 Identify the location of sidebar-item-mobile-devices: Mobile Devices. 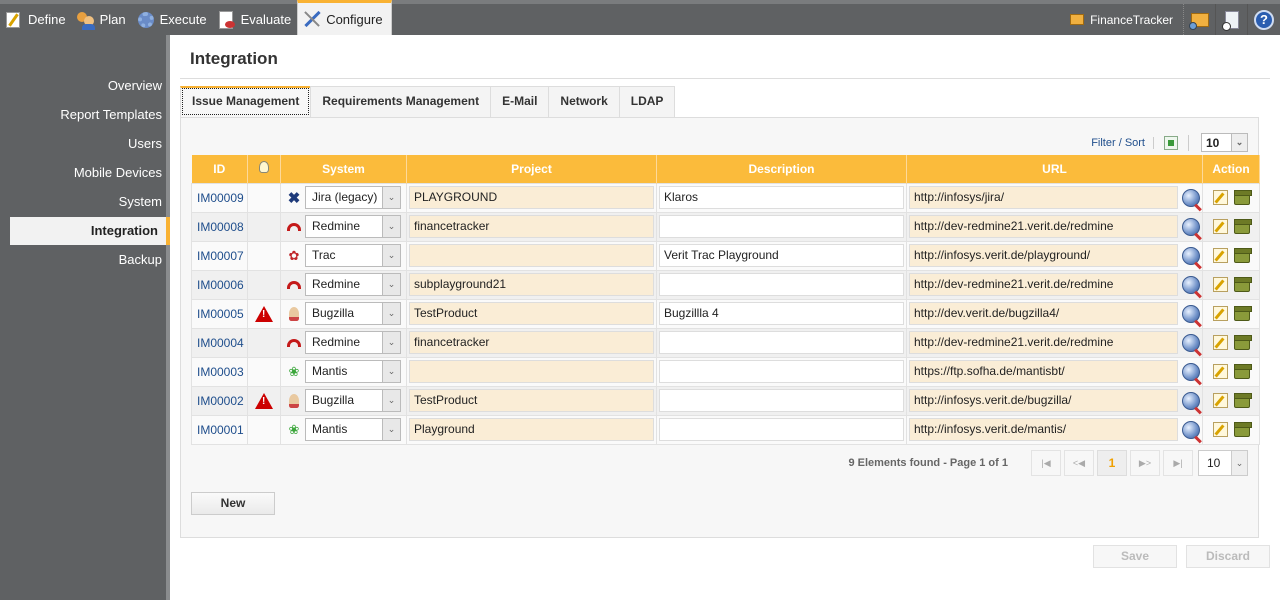
(82, 173).